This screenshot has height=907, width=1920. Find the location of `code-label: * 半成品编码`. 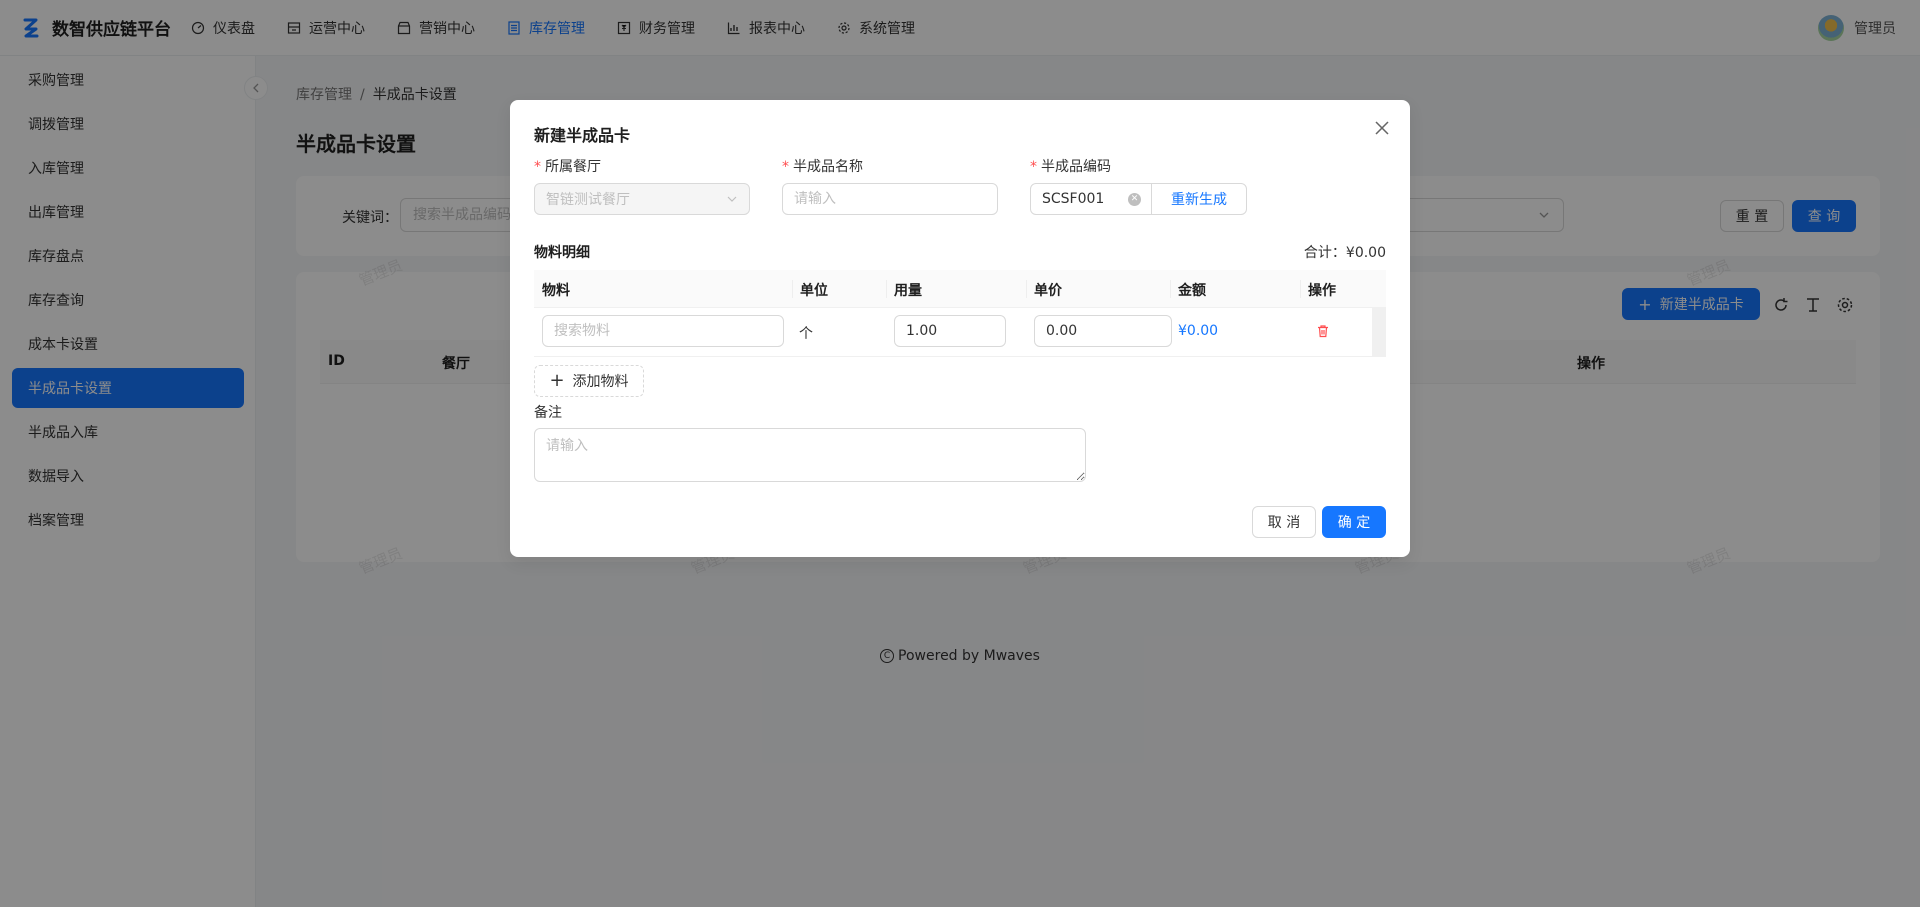

code-label: * 半成品编码 is located at coordinates (1070, 166).